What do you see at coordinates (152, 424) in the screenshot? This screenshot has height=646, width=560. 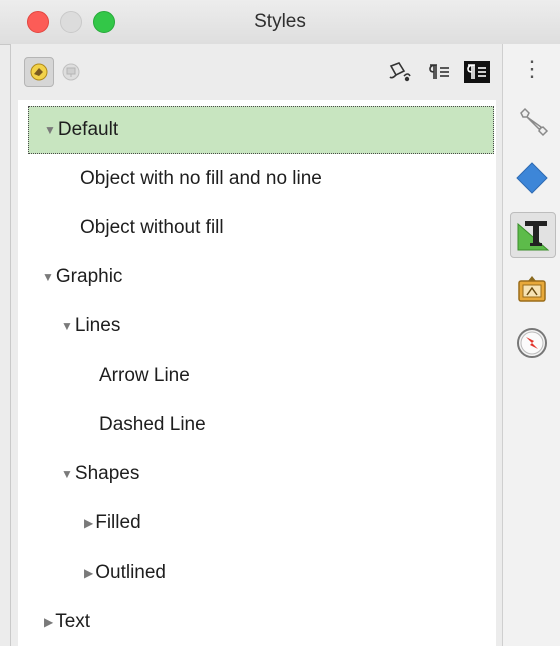 I see `tree-item-label: Dashed Line` at bounding box center [152, 424].